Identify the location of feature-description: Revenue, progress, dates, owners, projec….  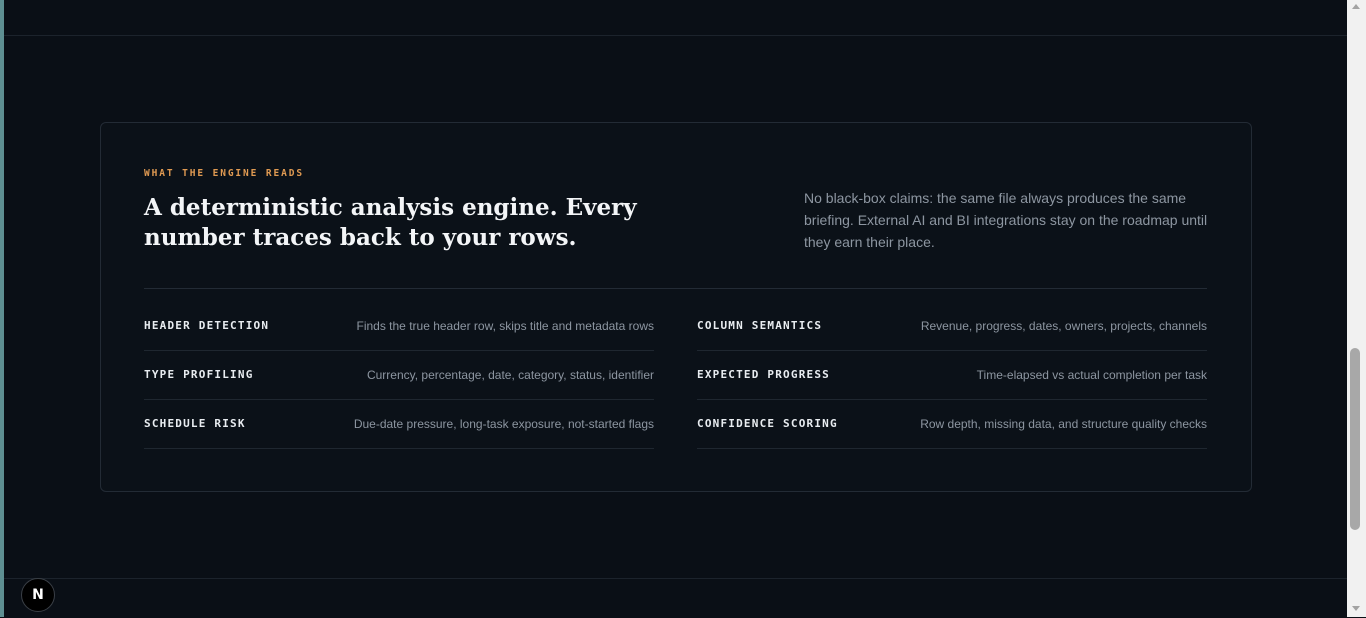
(1063, 325).